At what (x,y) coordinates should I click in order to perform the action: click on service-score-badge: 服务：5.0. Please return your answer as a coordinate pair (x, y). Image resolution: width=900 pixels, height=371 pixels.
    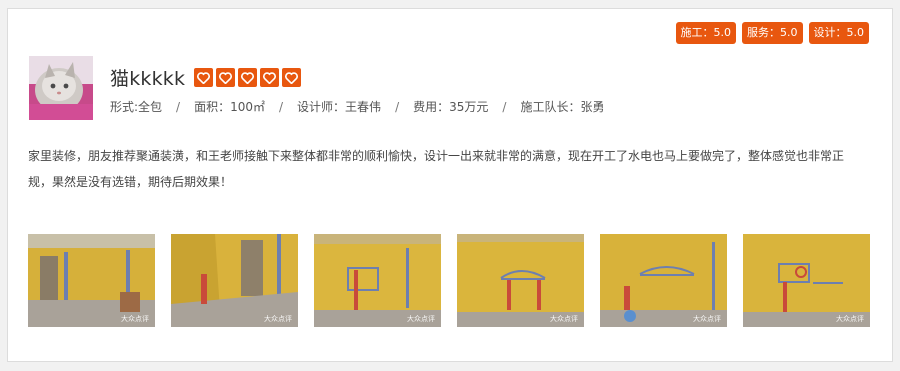
    Looking at the image, I should click on (772, 33).